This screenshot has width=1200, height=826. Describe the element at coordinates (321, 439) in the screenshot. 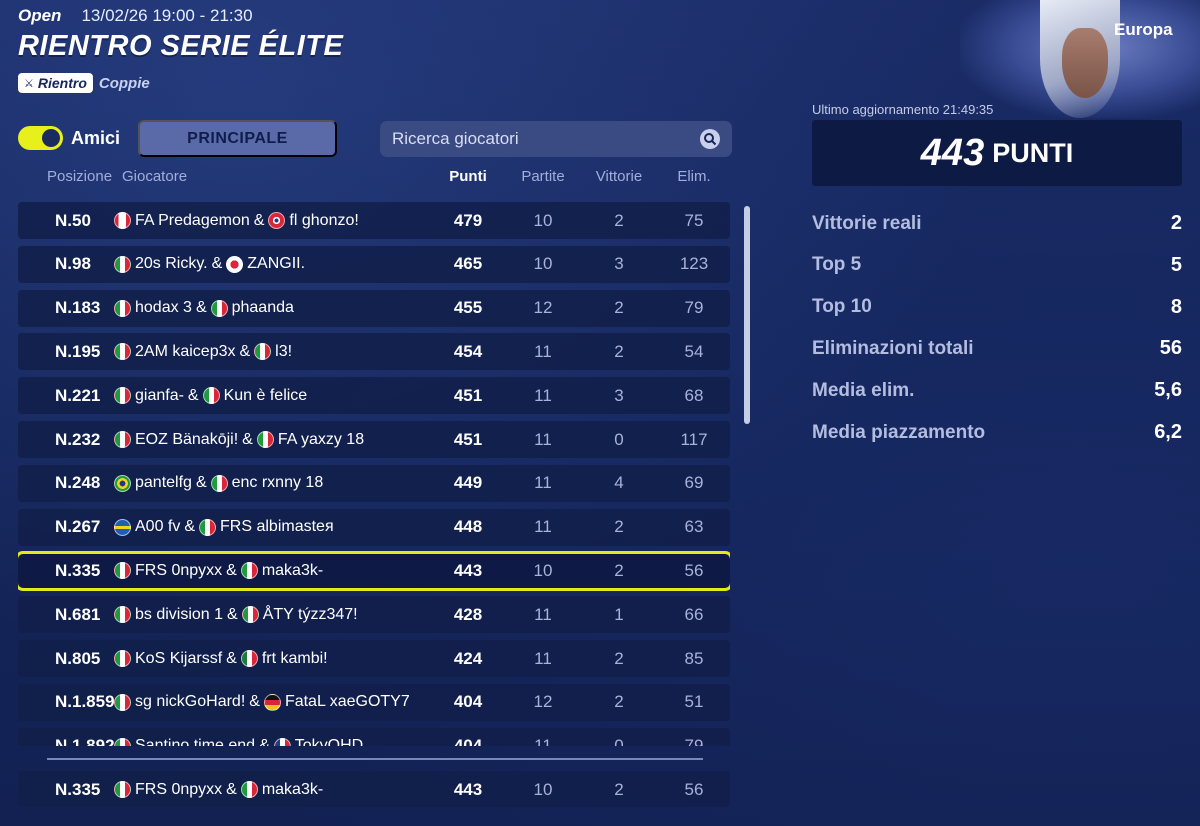

I see `player-name-2: FA yaxzy 18` at that location.